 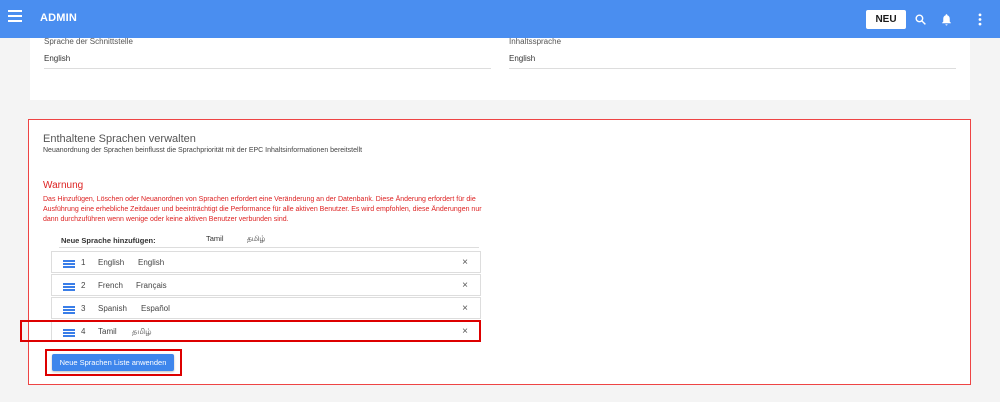 I want to click on content-language-underline, so click(x=732, y=68).